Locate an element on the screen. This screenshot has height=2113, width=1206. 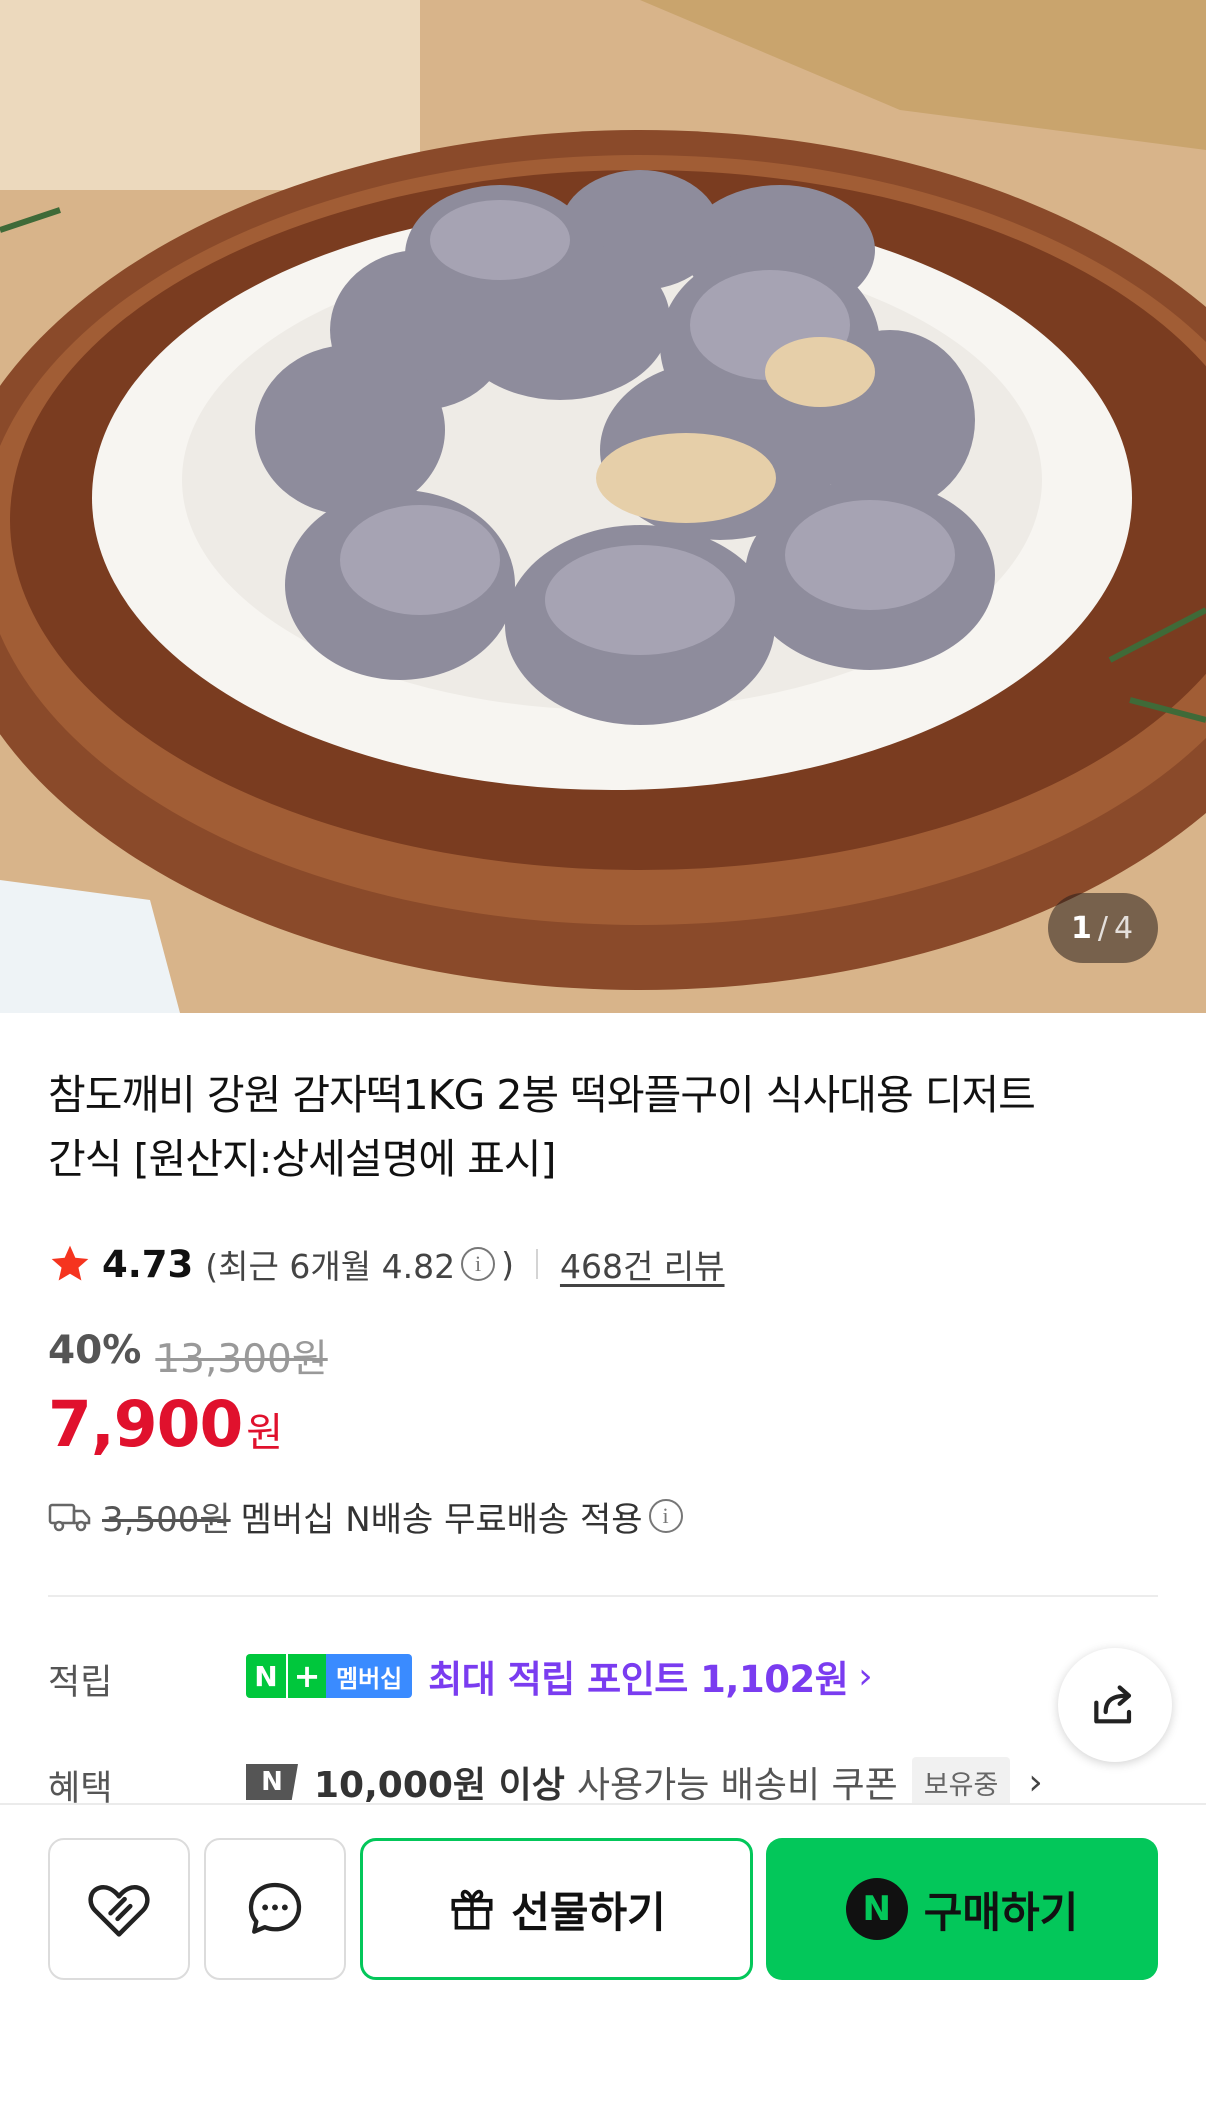
original-price: 13,300원 is located at coordinates (241, 1359).